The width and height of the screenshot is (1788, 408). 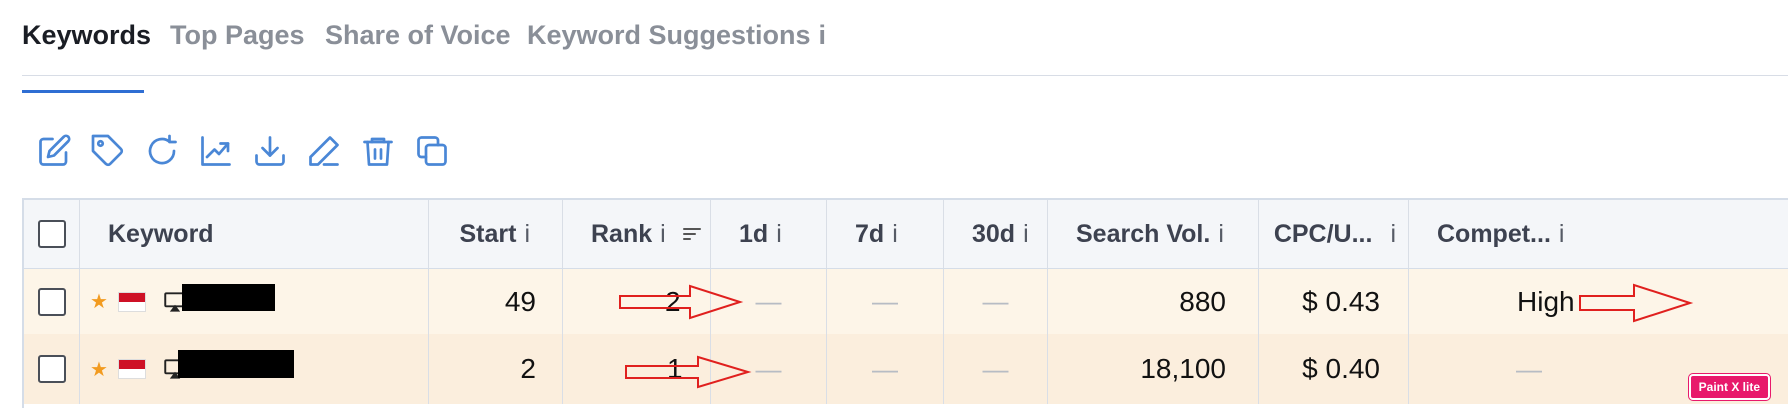 I want to click on header-1d-label: 1d, so click(x=754, y=233).